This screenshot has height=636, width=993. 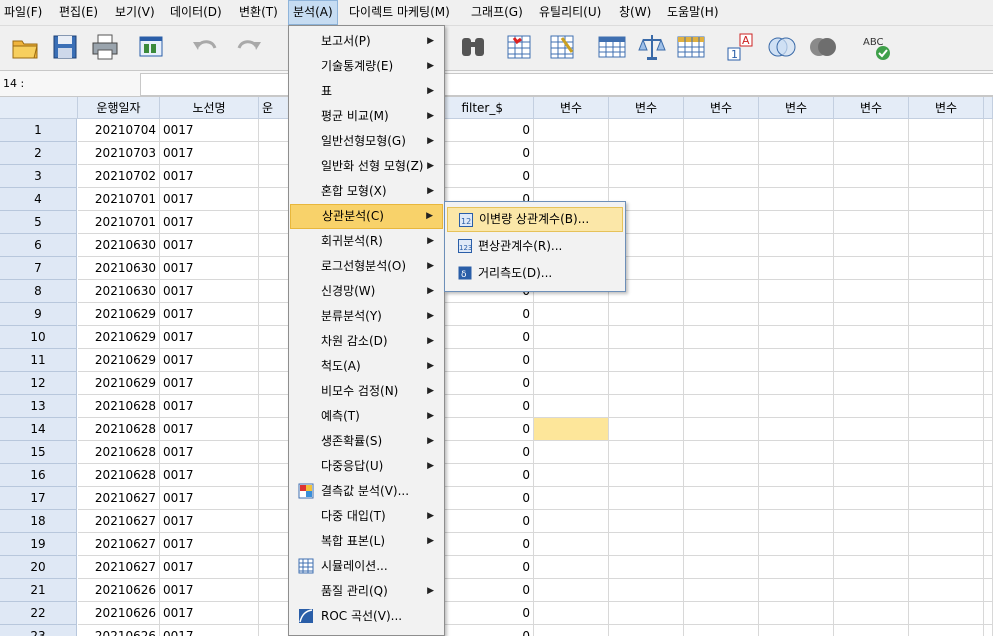 What do you see at coordinates (497, 12) in the screenshot?
I see `menu-graphs: 그래프(G)` at bounding box center [497, 12].